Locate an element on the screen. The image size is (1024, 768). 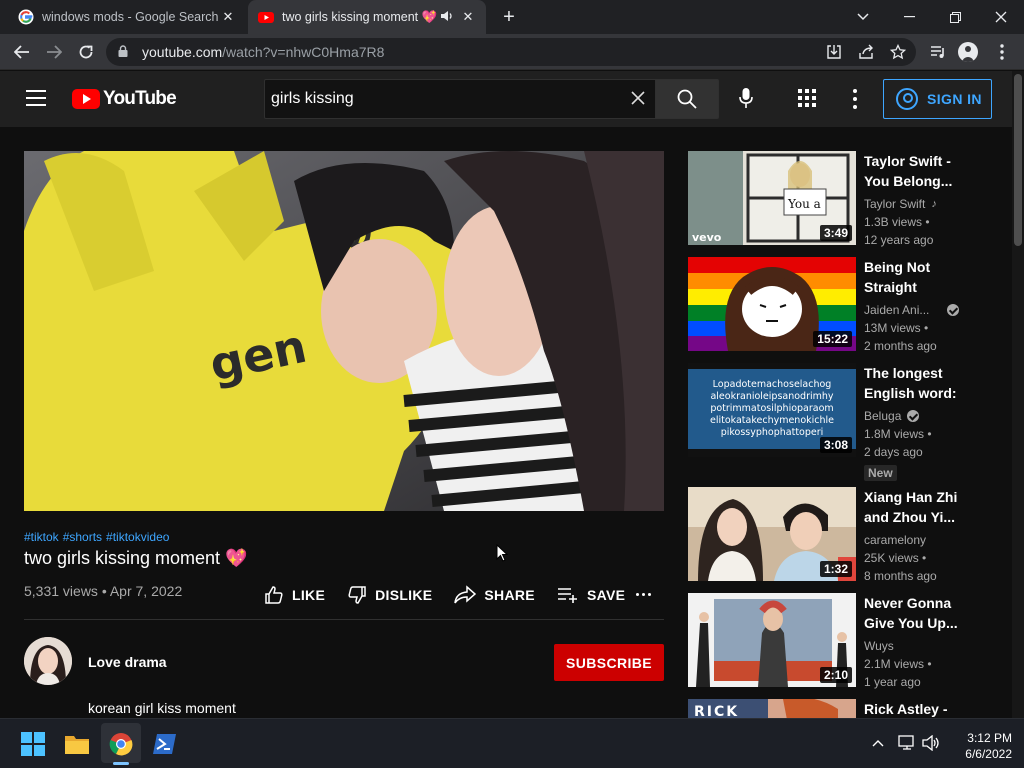
search-icon is located at coordinates (687, 99).